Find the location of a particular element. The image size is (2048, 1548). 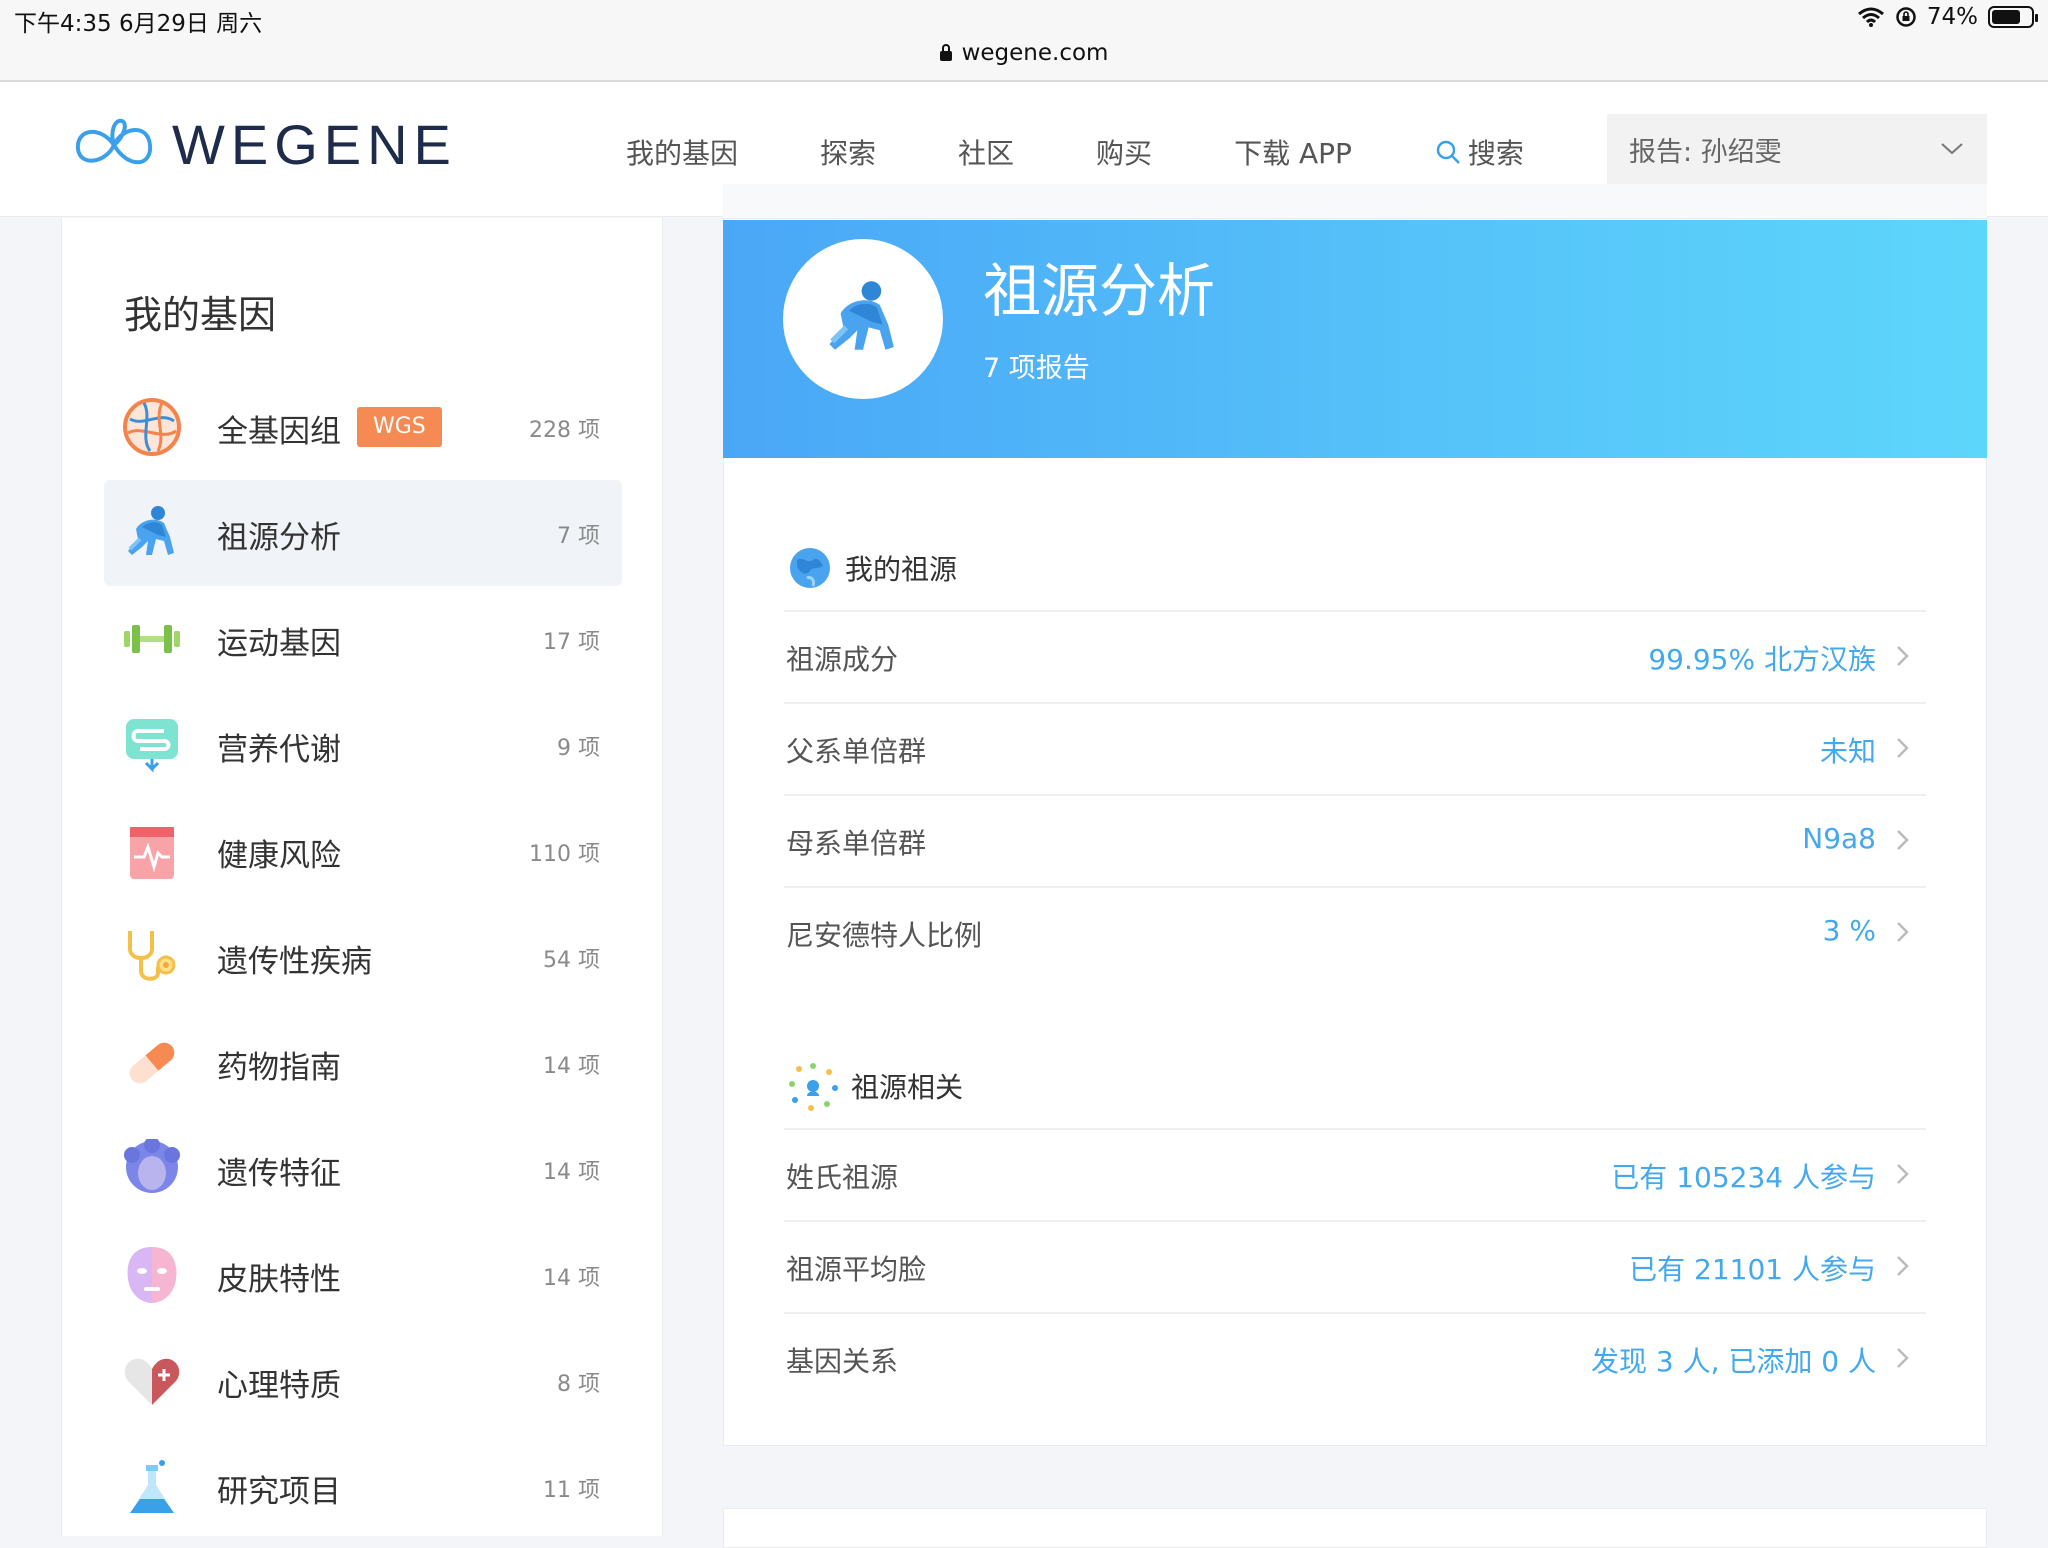

face-mask-icon is located at coordinates (152, 1275).